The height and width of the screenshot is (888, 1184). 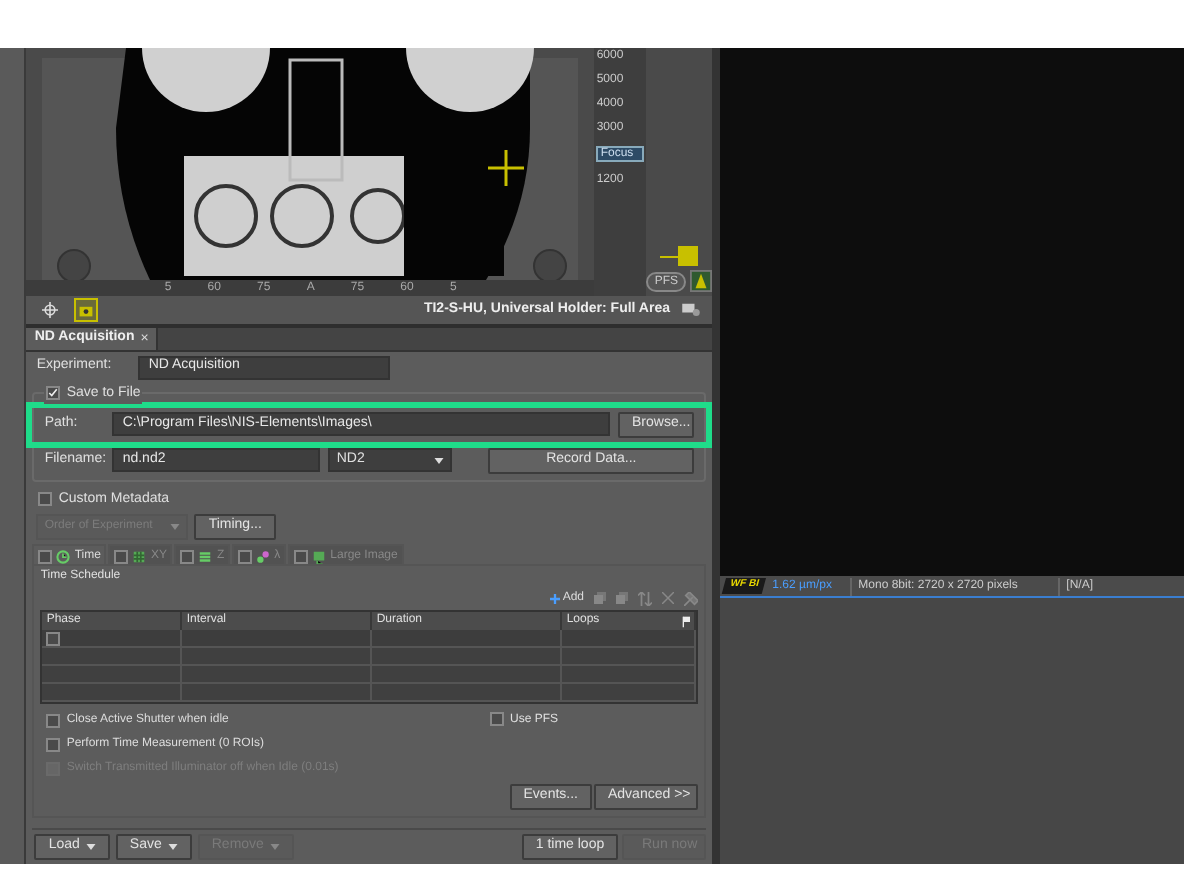 I want to click on camera-icon, so click(x=86, y=309).